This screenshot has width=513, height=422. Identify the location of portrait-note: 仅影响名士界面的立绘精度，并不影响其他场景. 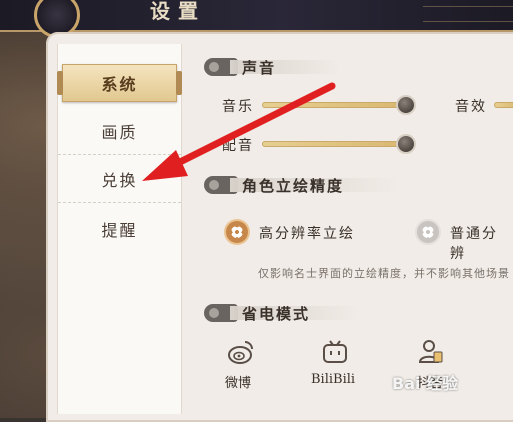
(384, 273).